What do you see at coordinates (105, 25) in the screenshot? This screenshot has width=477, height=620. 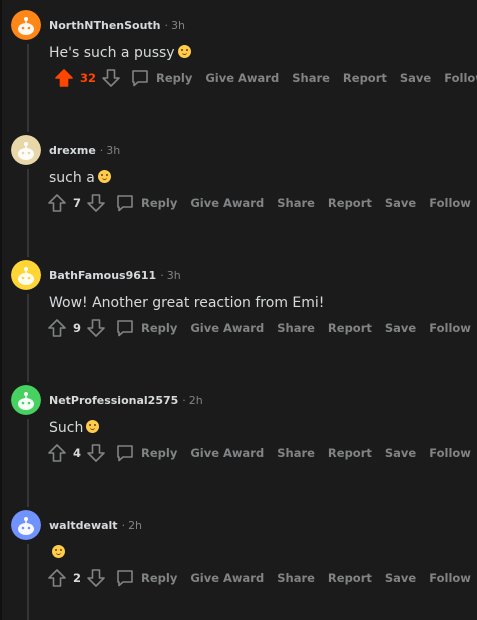 I see `author-name: NorthNThenSouth` at bounding box center [105, 25].